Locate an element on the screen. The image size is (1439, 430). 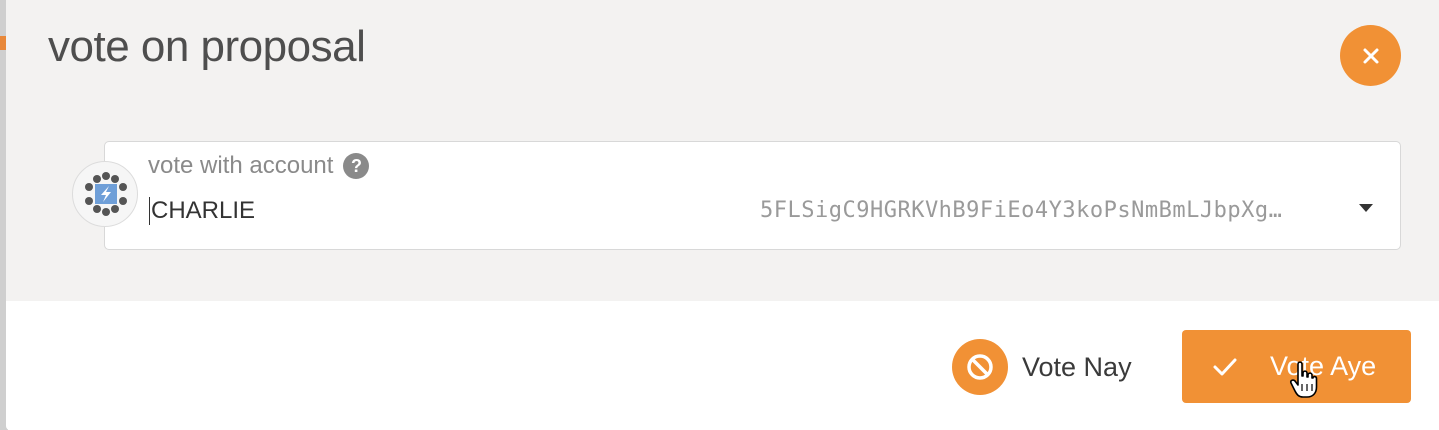
vote-account-label: vote with account ? is located at coordinates (259, 166).